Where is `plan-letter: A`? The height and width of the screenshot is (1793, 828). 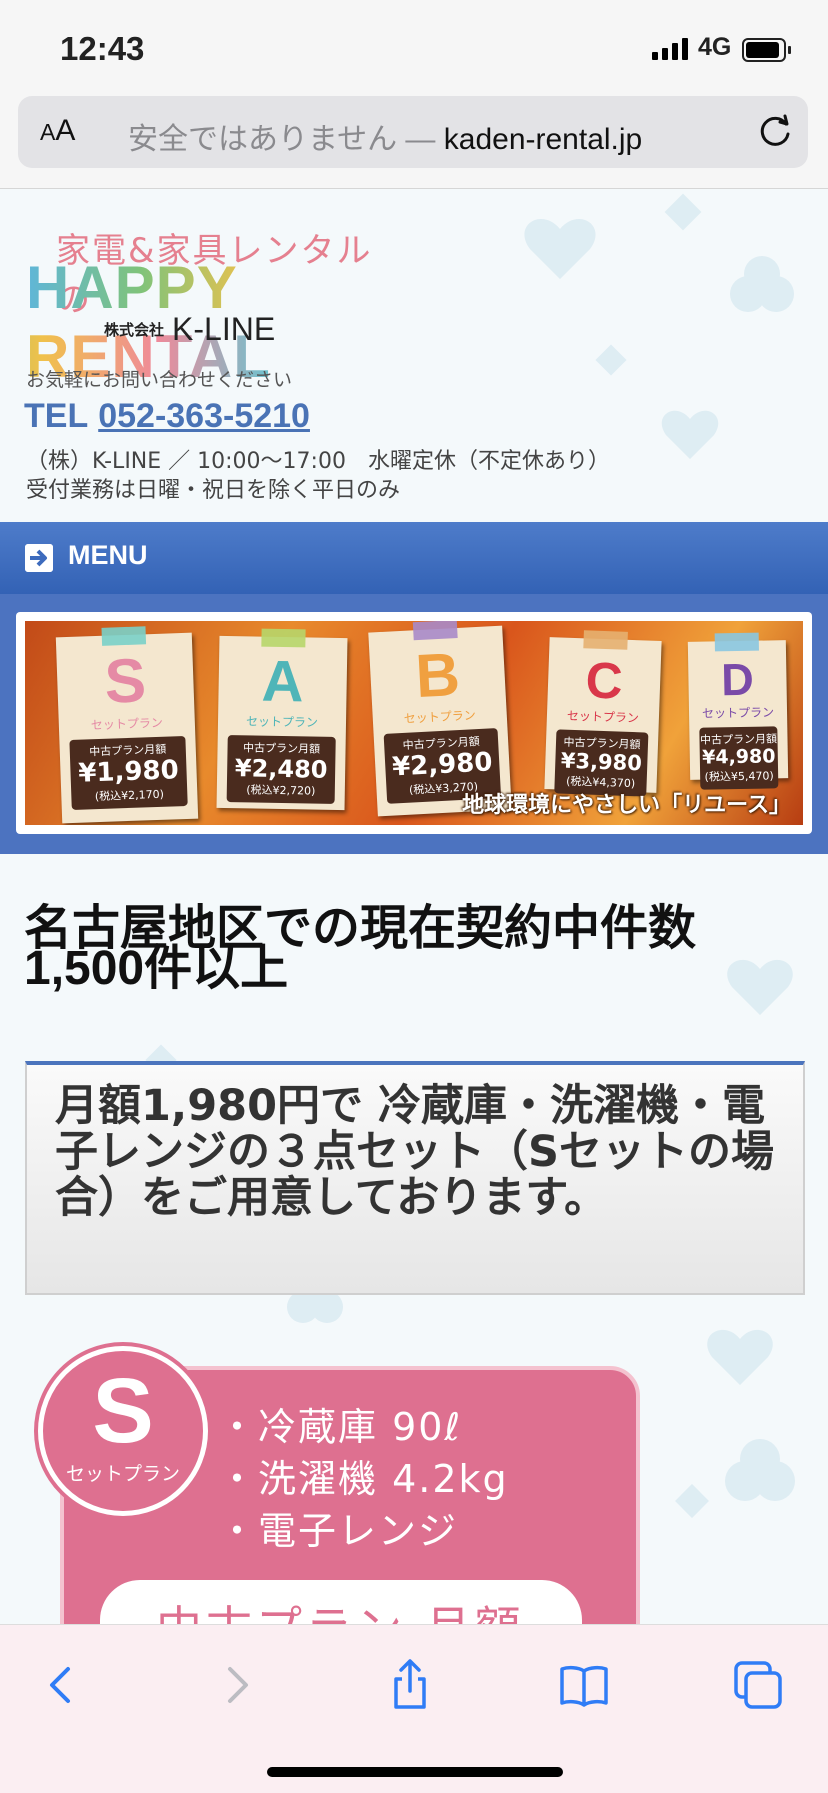
plan-letter: A is located at coordinates (283, 681).